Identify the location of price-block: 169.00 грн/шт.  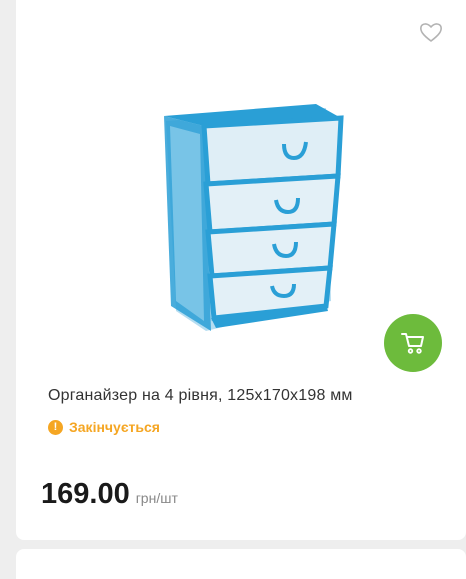
(109, 494).